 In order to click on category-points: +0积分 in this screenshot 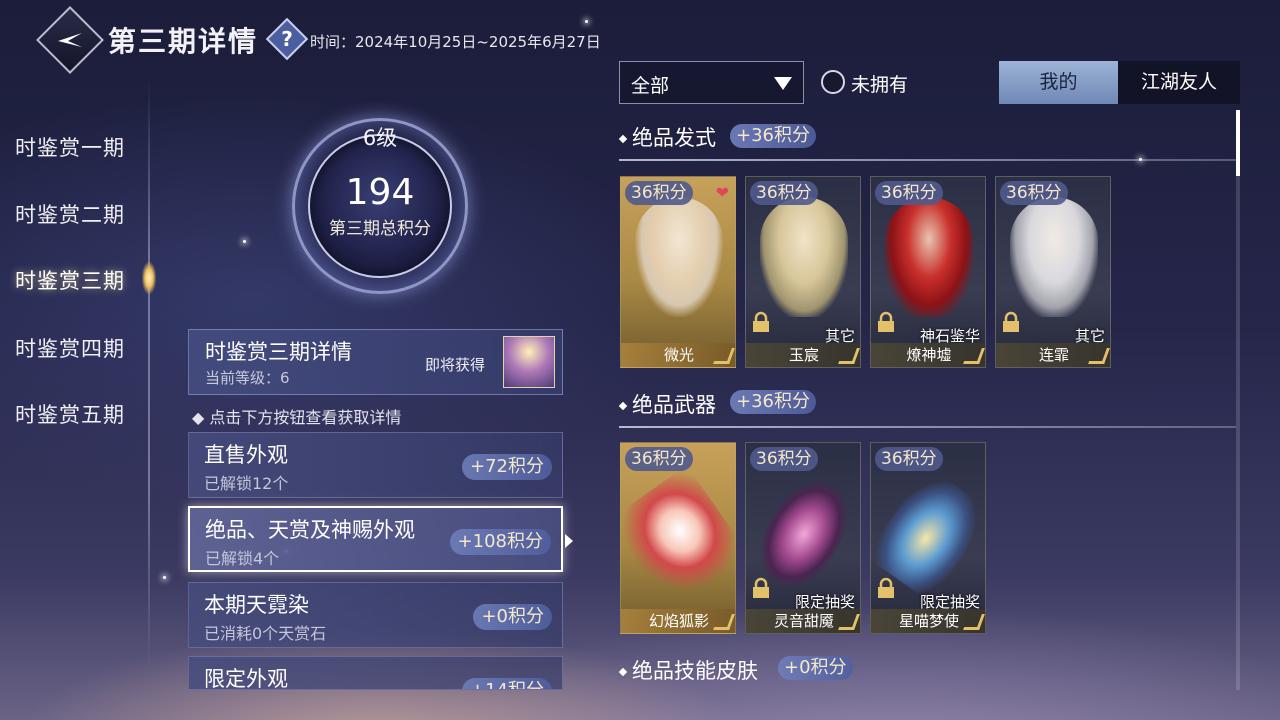, I will do `click(512, 617)`.